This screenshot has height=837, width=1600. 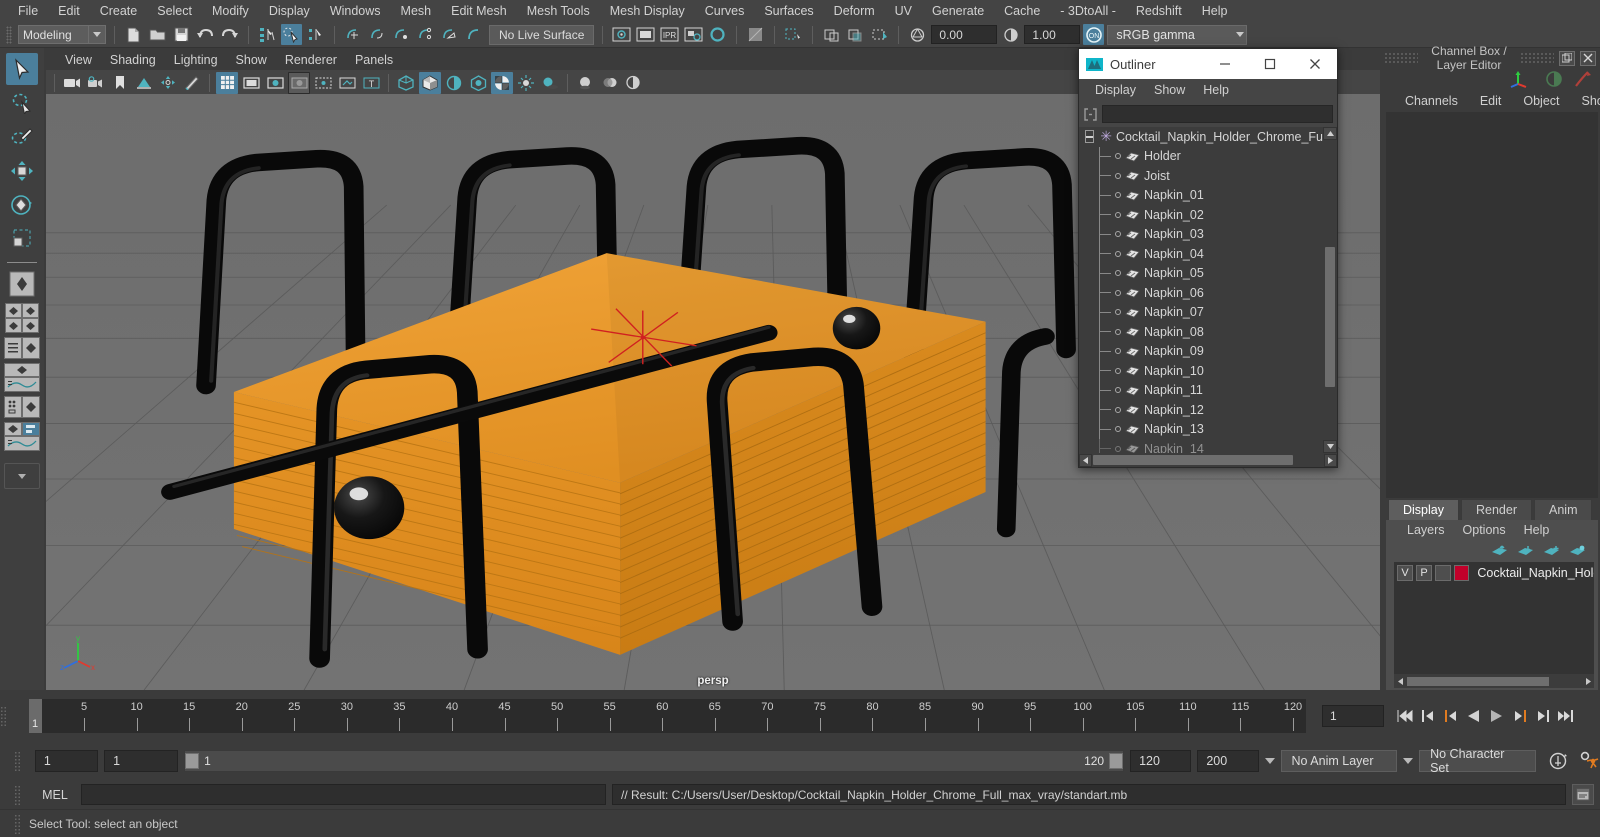 What do you see at coordinates (425, 34) in the screenshot?
I see `snap-to-projected-center-icon` at bounding box center [425, 34].